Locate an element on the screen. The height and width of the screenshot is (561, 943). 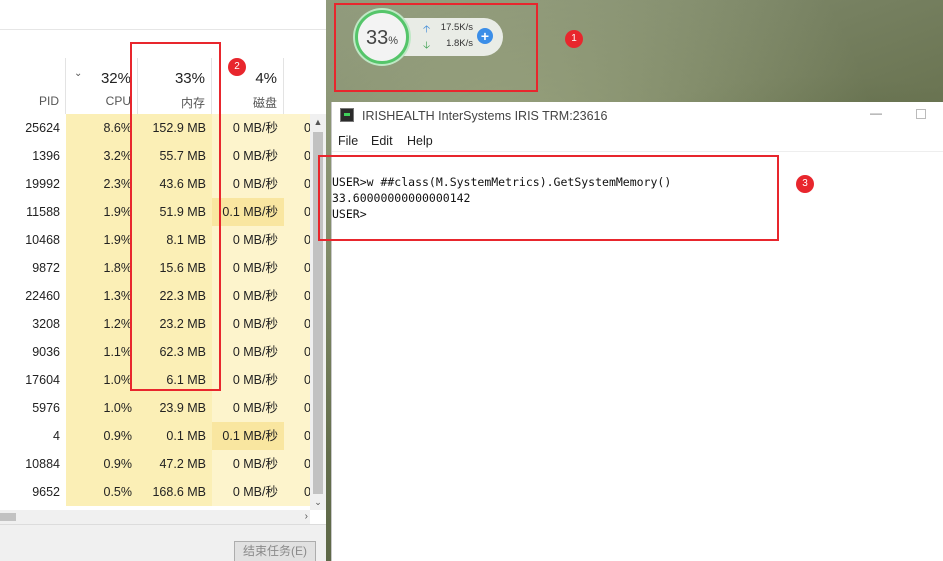
cell-memory: 168.6 MB is located at coordinates (175, 492).